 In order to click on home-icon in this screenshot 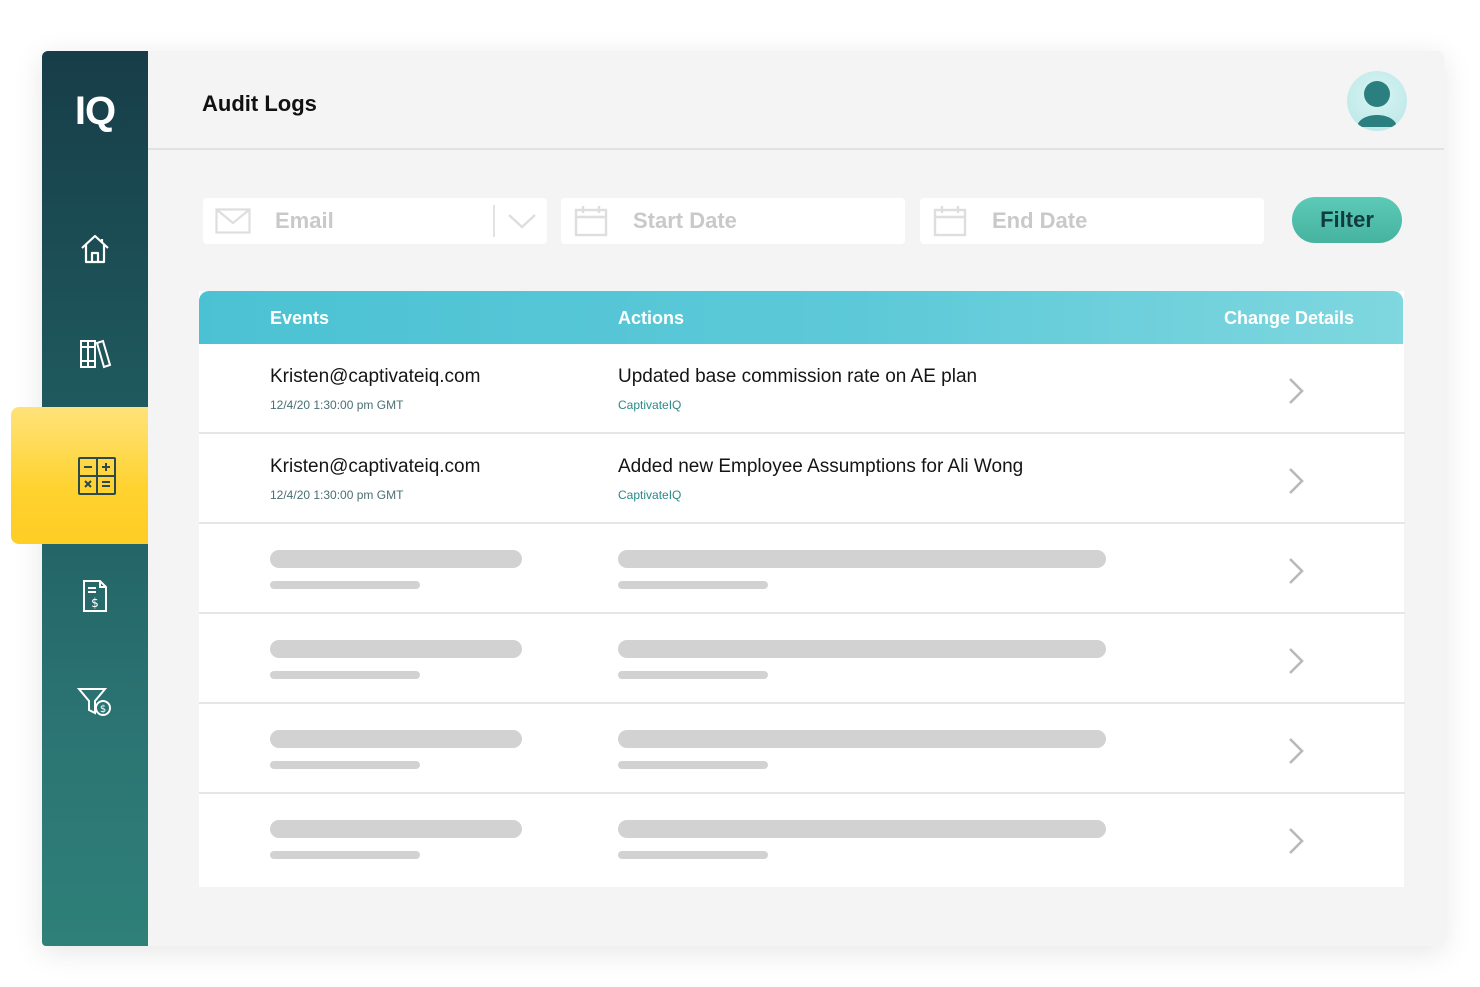, I will do `click(95, 249)`.